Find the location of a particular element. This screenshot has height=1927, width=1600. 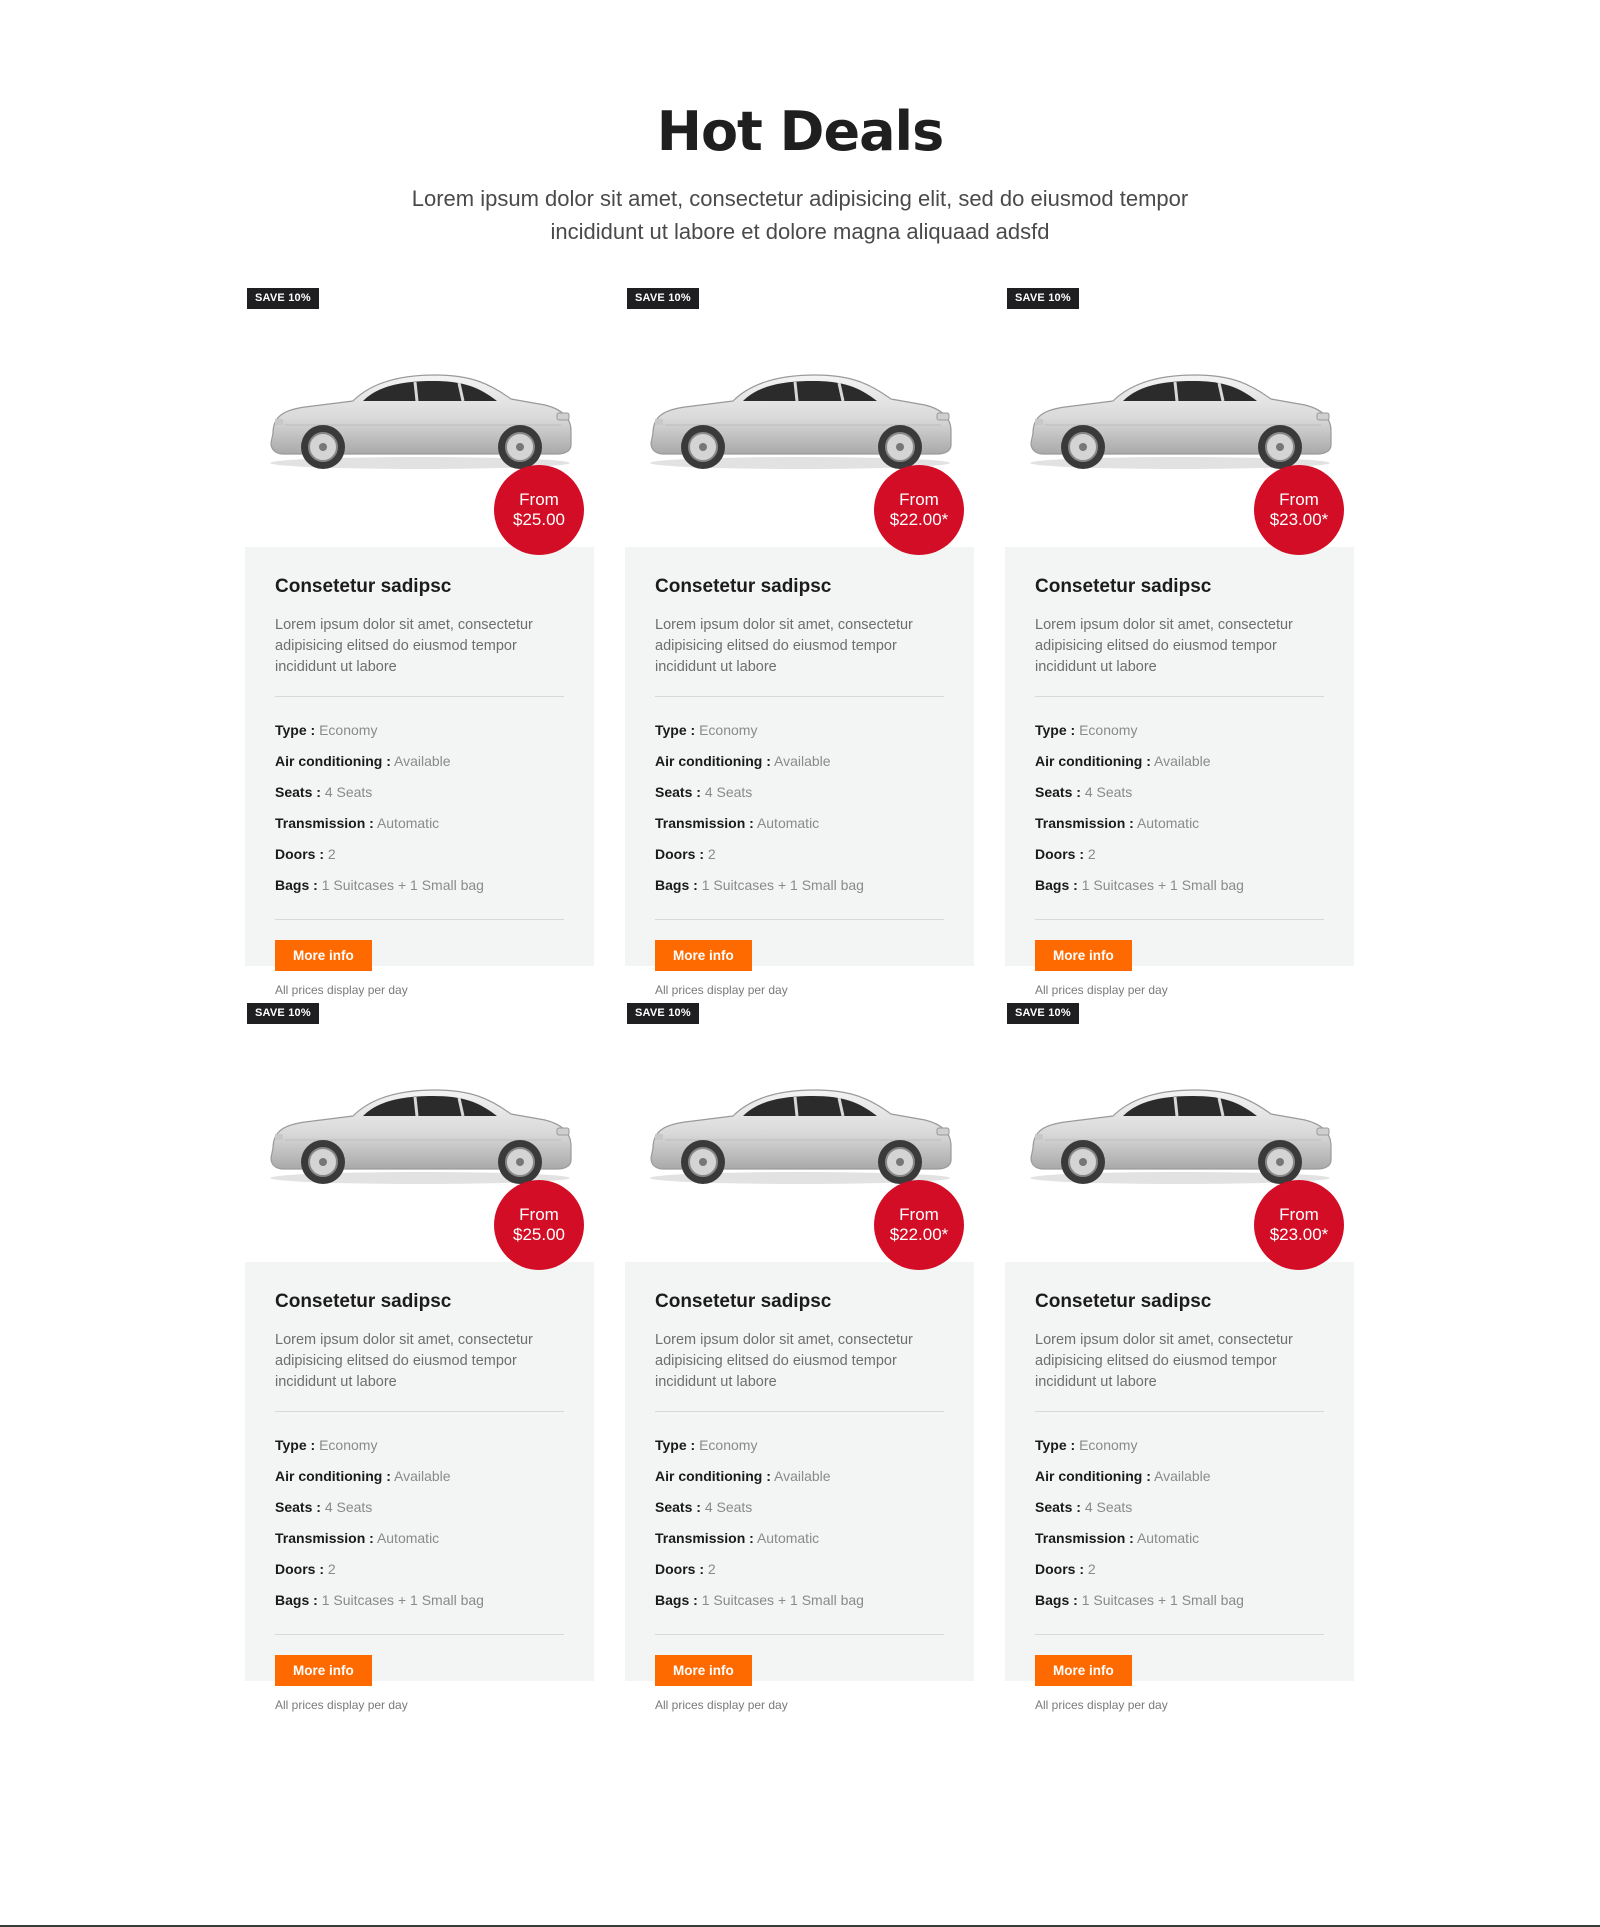

spec-seats: Seats : 4 Seats is located at coordinates (419, 792).